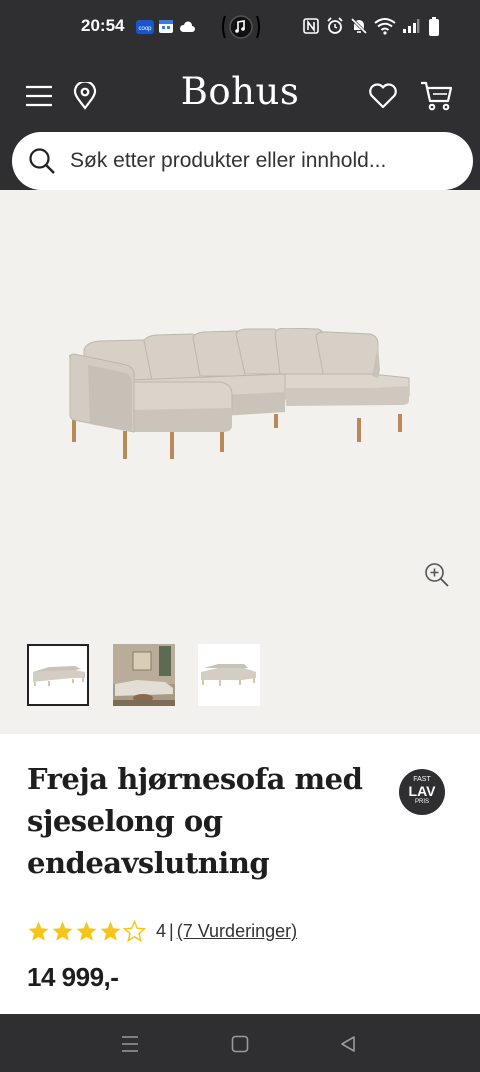 The image size is (480, 1072). I want to click on coop-label: coop, so click(145, 29).